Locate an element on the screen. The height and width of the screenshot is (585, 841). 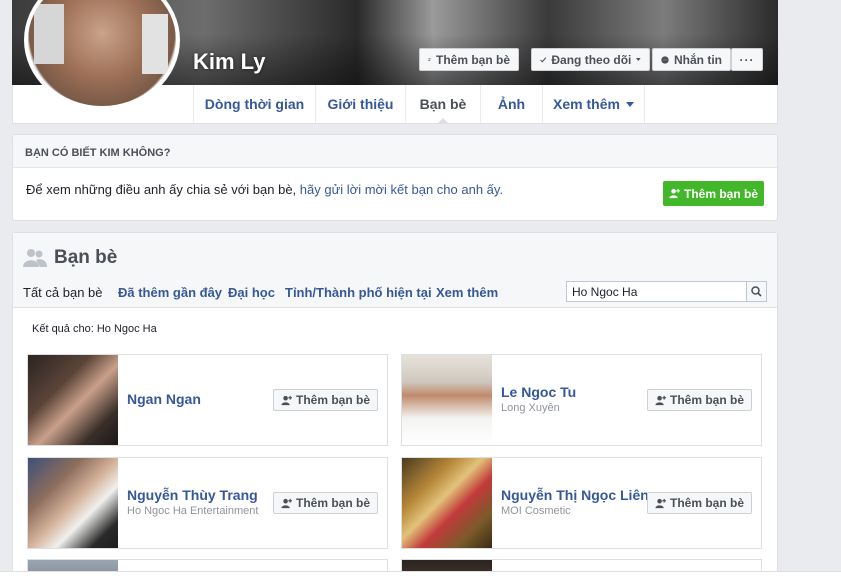
suggest-heading: BẠN CÓ BIẾT KIM KHÔNG? is located at coordinates (395, 151).